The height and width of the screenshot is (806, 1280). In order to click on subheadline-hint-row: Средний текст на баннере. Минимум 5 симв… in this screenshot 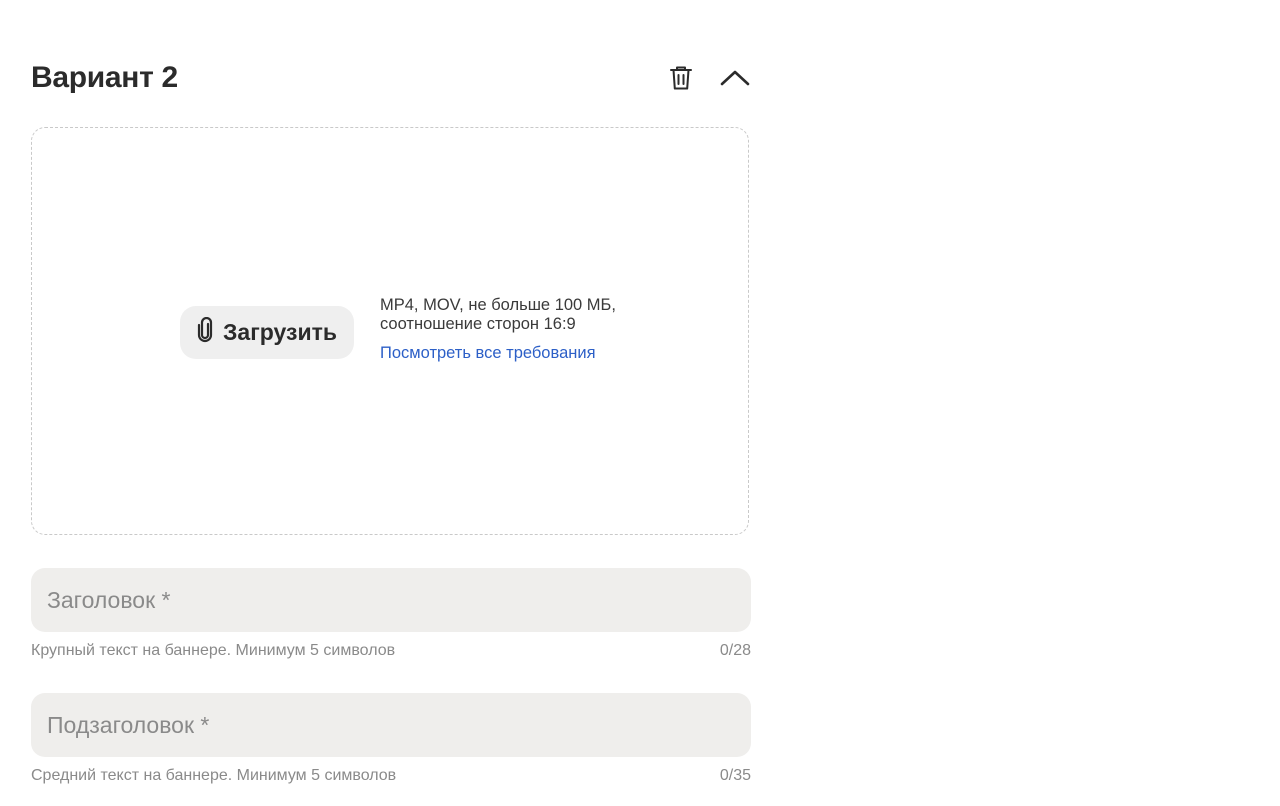, I will do `click(391, 777)`.